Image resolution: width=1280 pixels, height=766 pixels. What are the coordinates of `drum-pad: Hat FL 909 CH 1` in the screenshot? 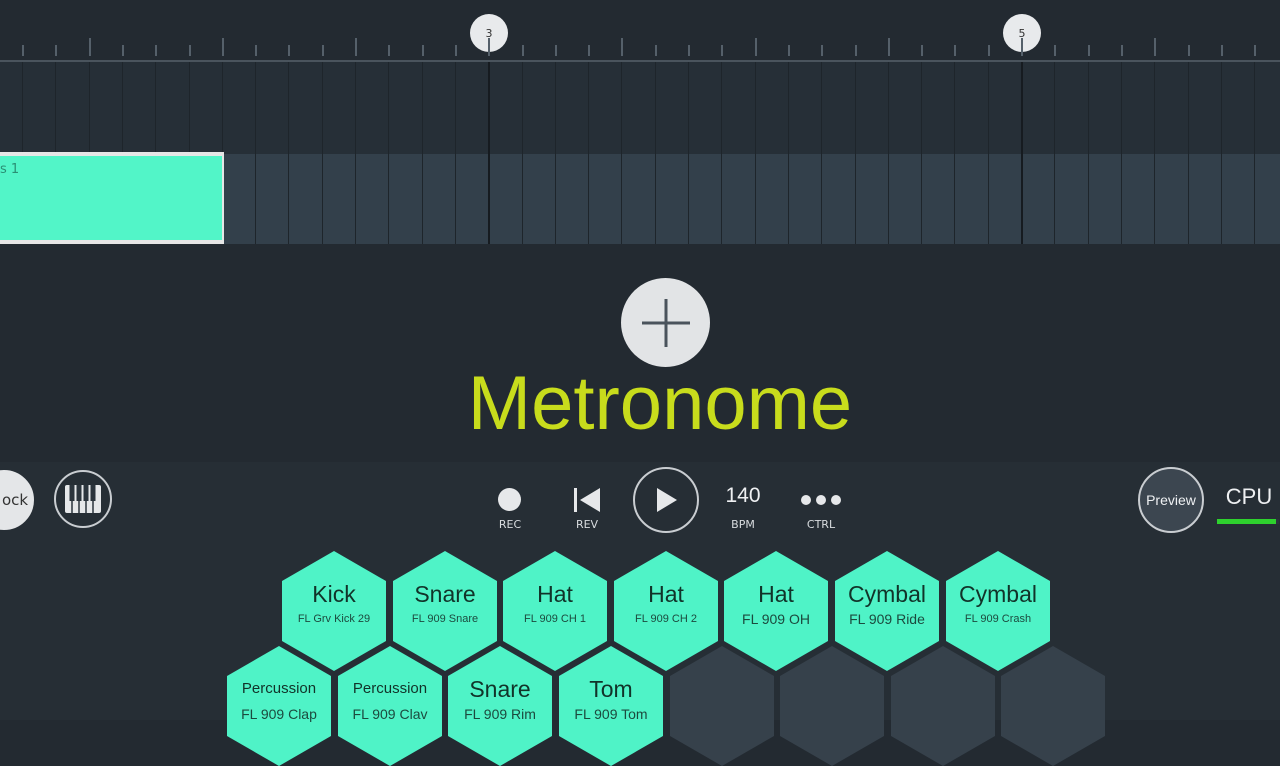 It's located at (555, 611).